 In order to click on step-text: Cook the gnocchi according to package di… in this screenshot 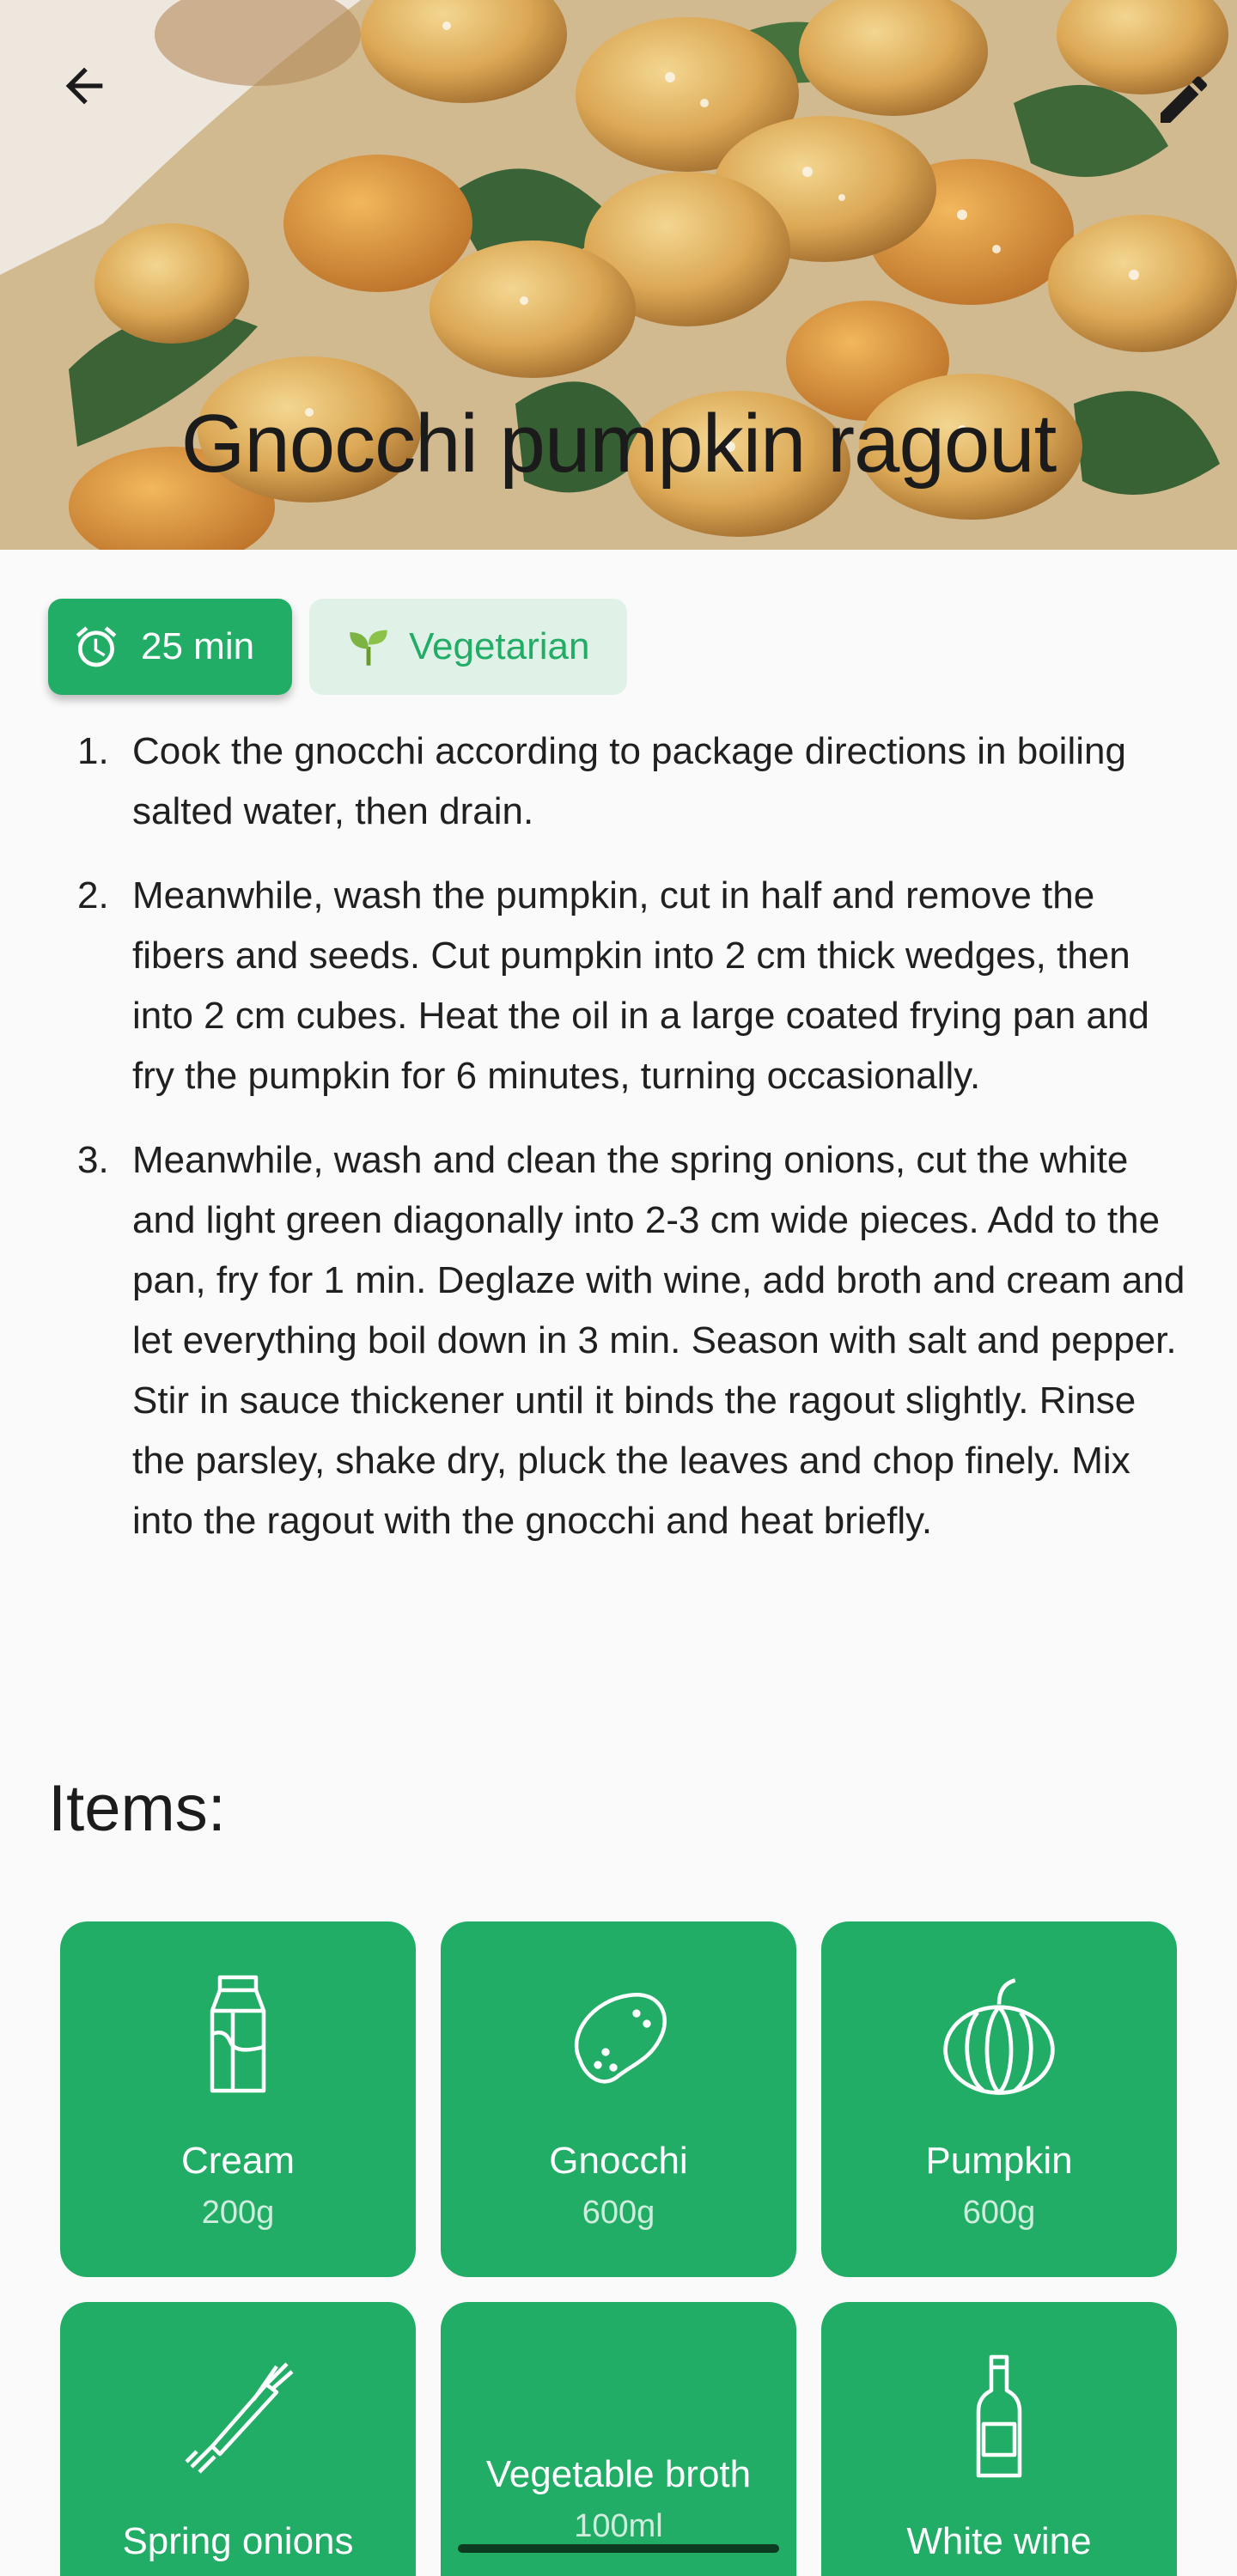, I will do `click(629, 781)`.